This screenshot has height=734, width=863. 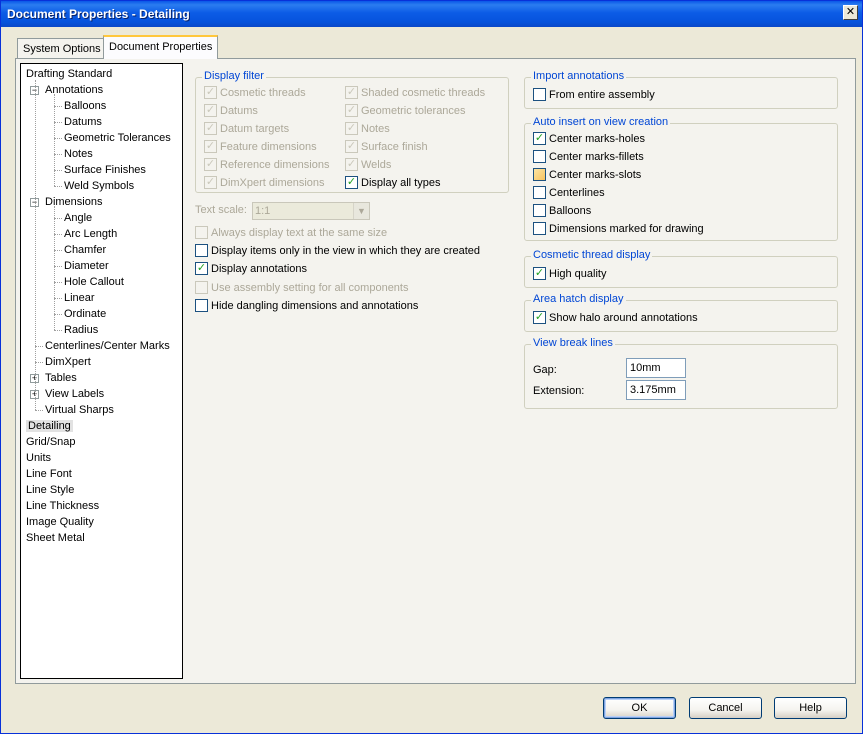 What do you see at coordinates (81, 330) in the screenshot?
I see `tree-item-radius: Radius` at bounding box center [81, 330].